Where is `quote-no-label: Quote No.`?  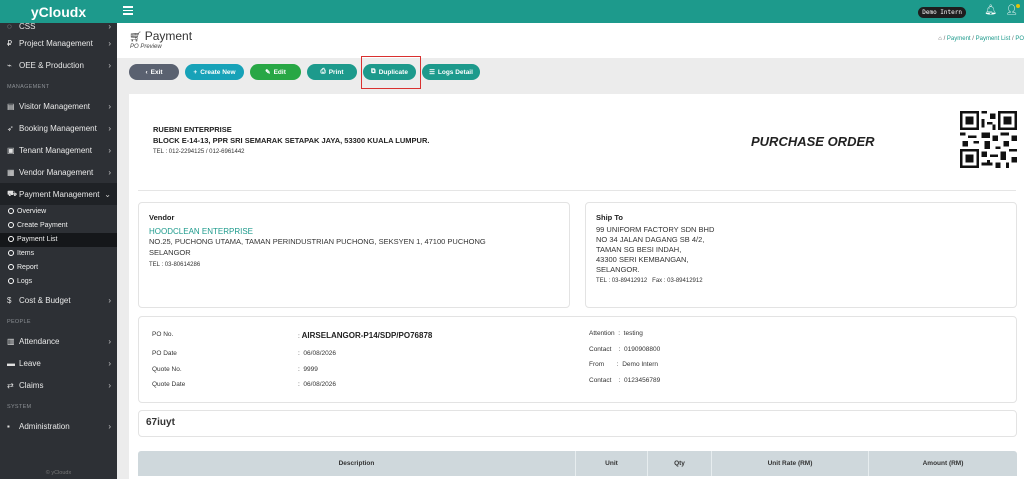
quote-no-label: Quote No. is located at coordinates (167, 369).